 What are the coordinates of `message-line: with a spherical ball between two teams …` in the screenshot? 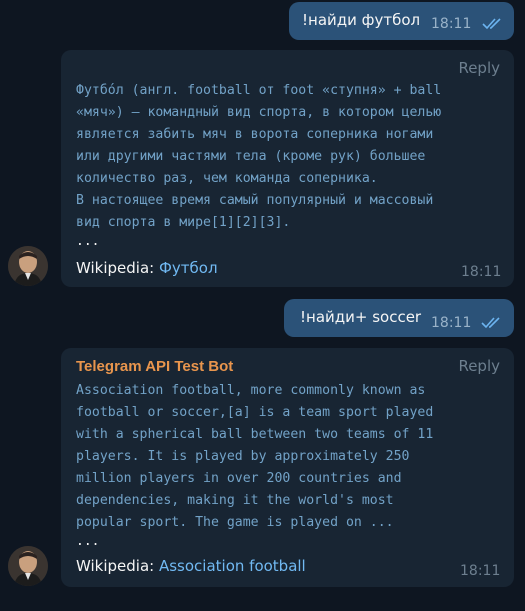 It's located at (255, 434).